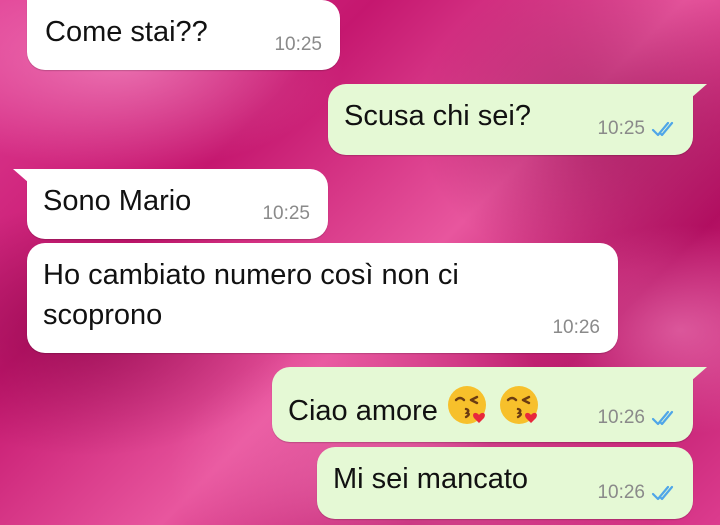 The height and width of the screenshot is (525, 720). I want to click on message-bubble-outgoing: Mi sei mancato 10:26, so click(505, 483).